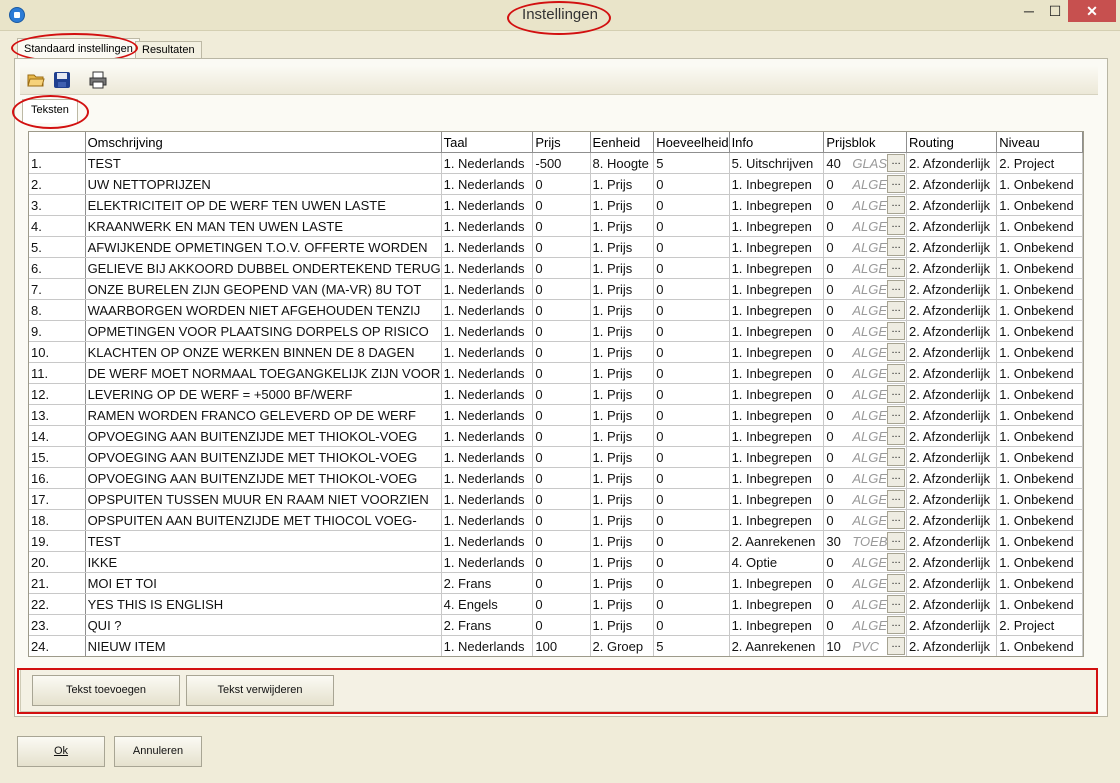  I want to click on cell-omschrijving: WAARBORGEN WORDEN NIET AFGEHOUDEN TENZIJ, so click(263, 310).